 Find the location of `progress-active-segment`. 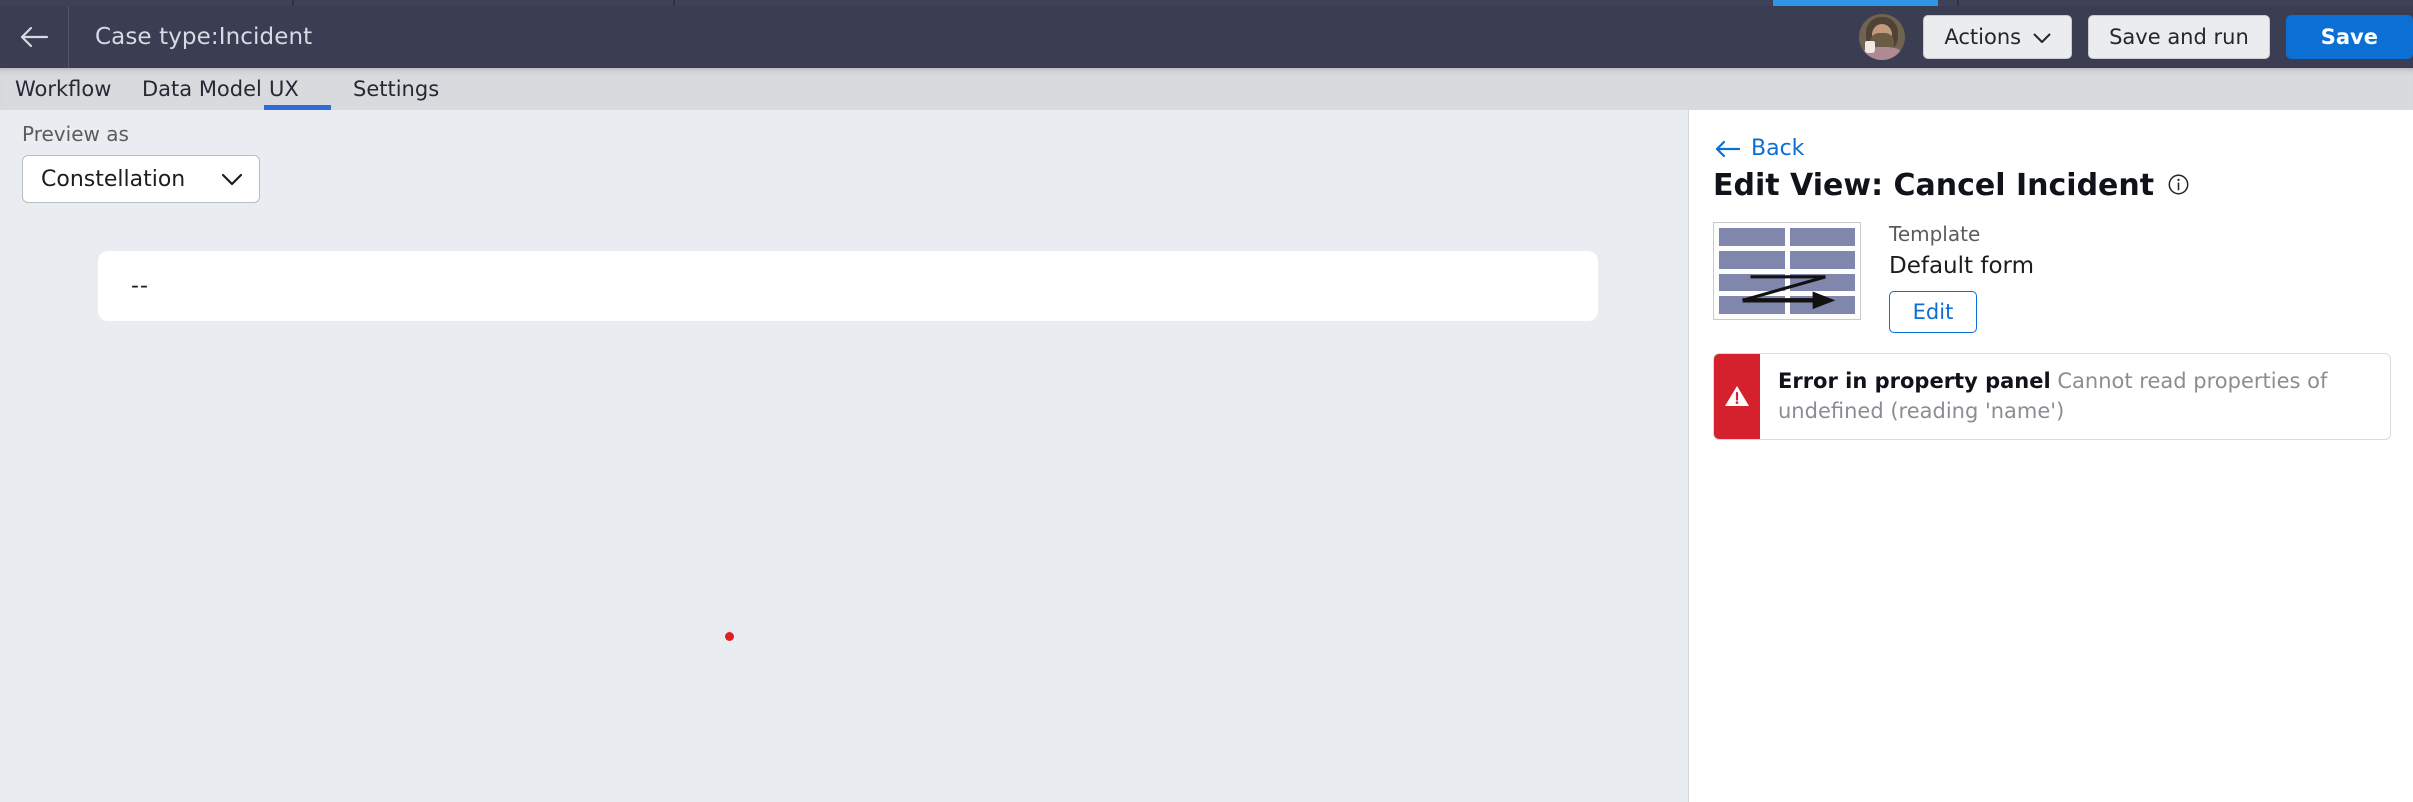

progress-active-segment is located at coordinates (1855, 3).